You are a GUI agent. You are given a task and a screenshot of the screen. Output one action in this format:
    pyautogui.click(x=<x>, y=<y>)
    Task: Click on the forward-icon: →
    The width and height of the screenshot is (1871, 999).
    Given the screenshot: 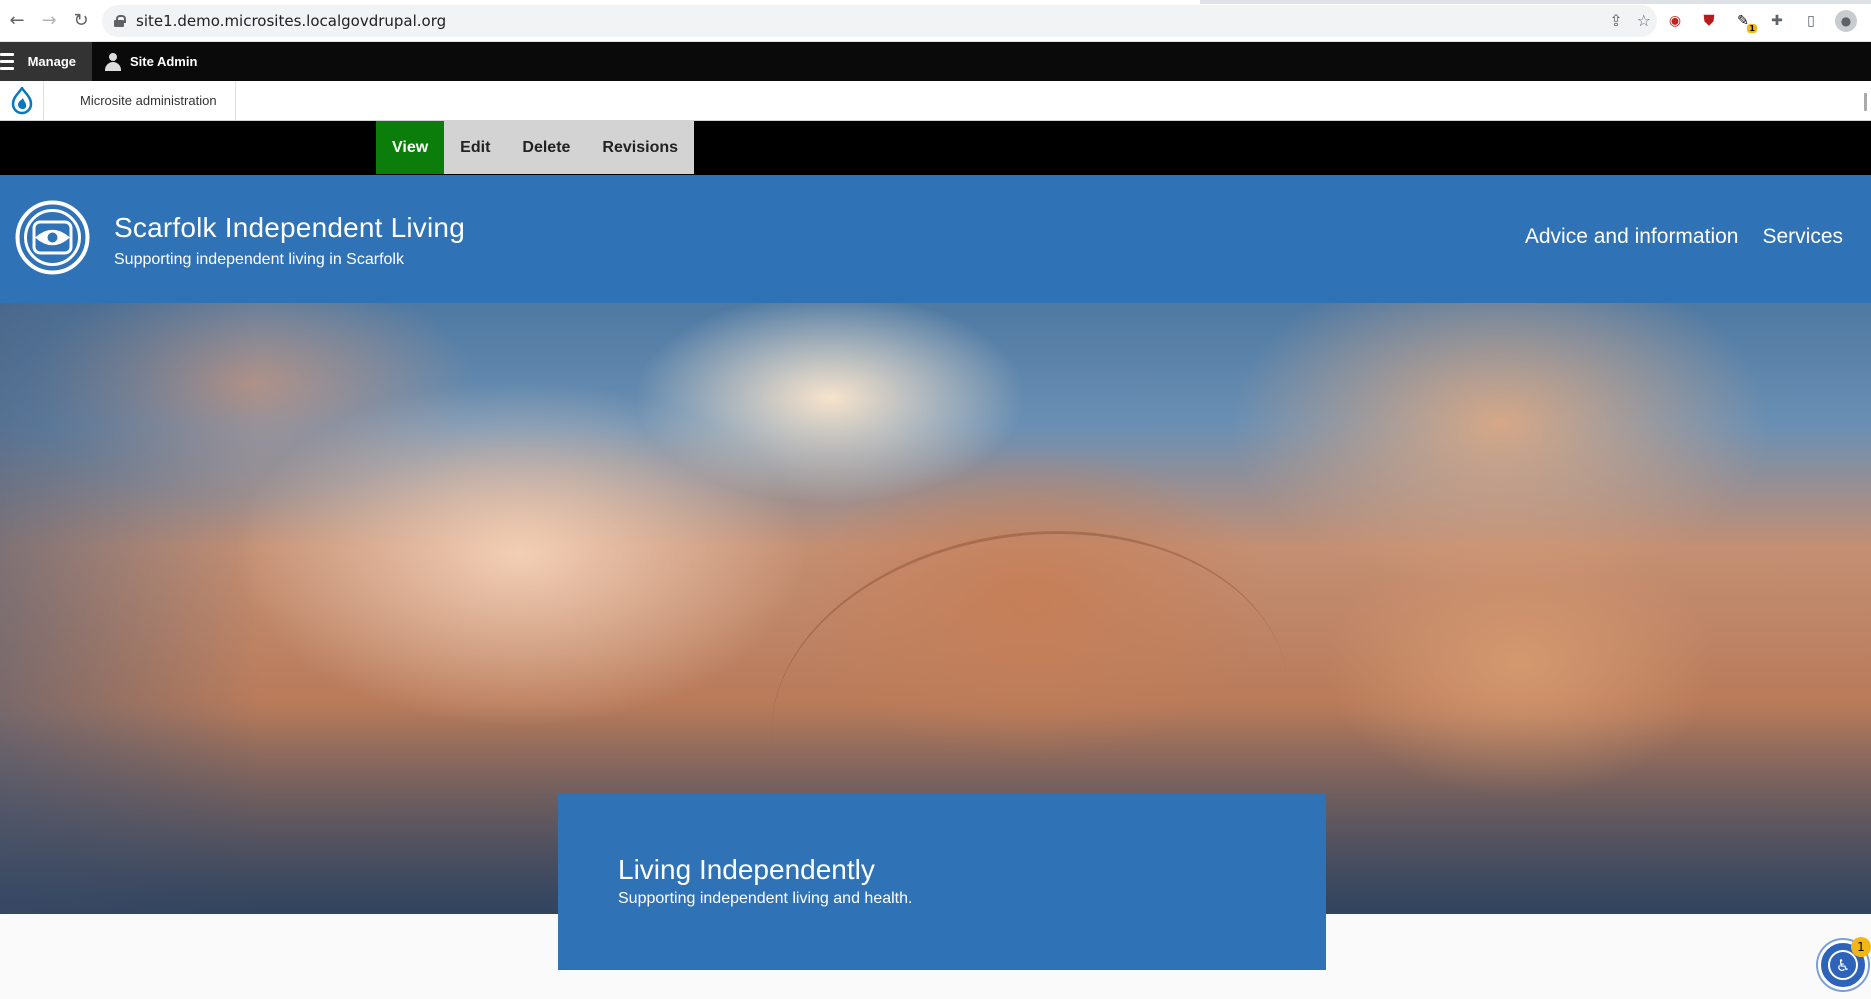 What is the action you would take?
    pyautogui.click(x=49, y=21)
    